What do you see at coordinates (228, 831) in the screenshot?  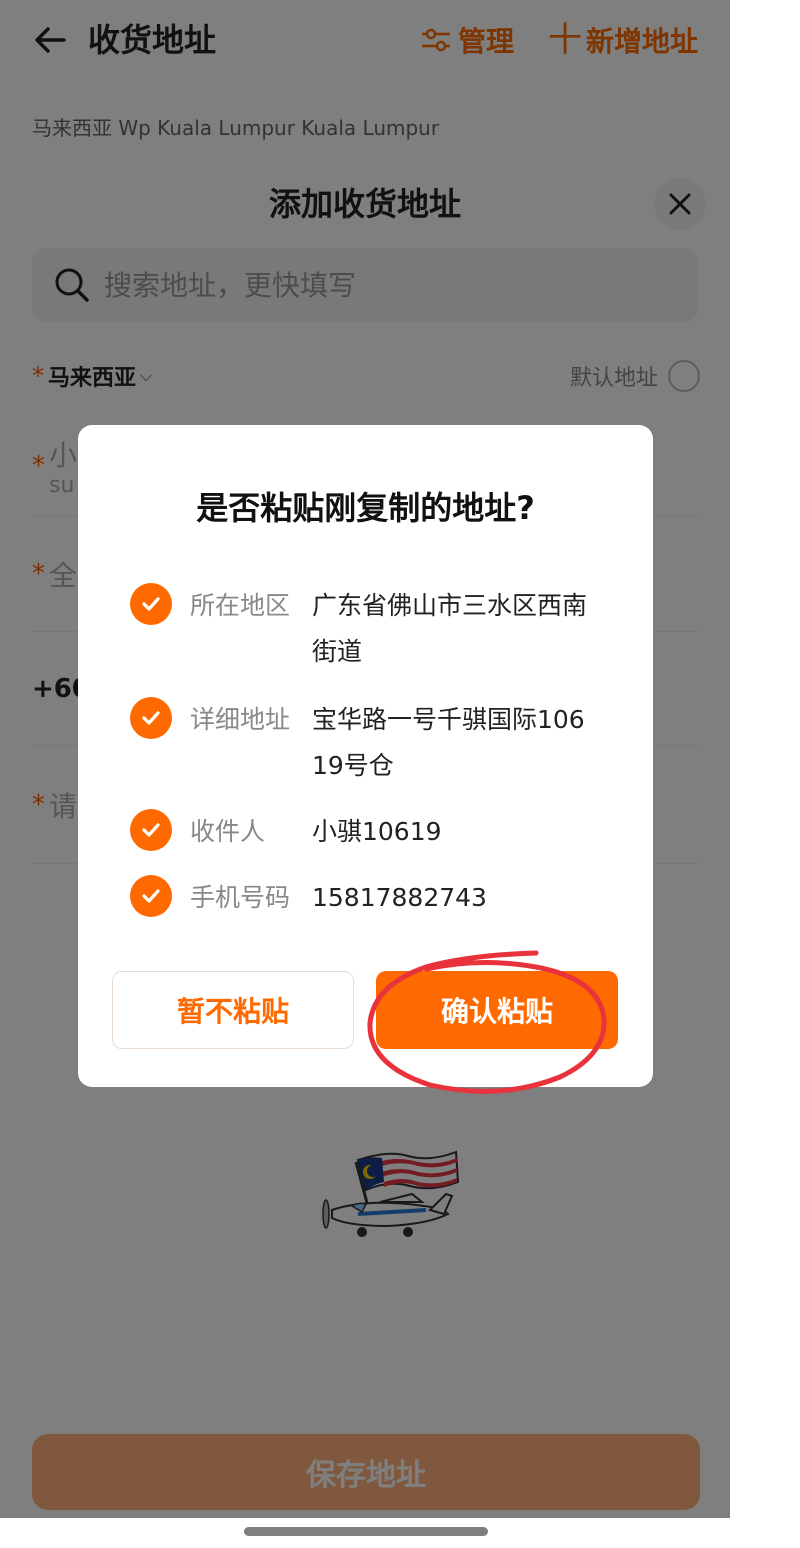 I see `item-label: 收件人` at bounding box center [228, 831].